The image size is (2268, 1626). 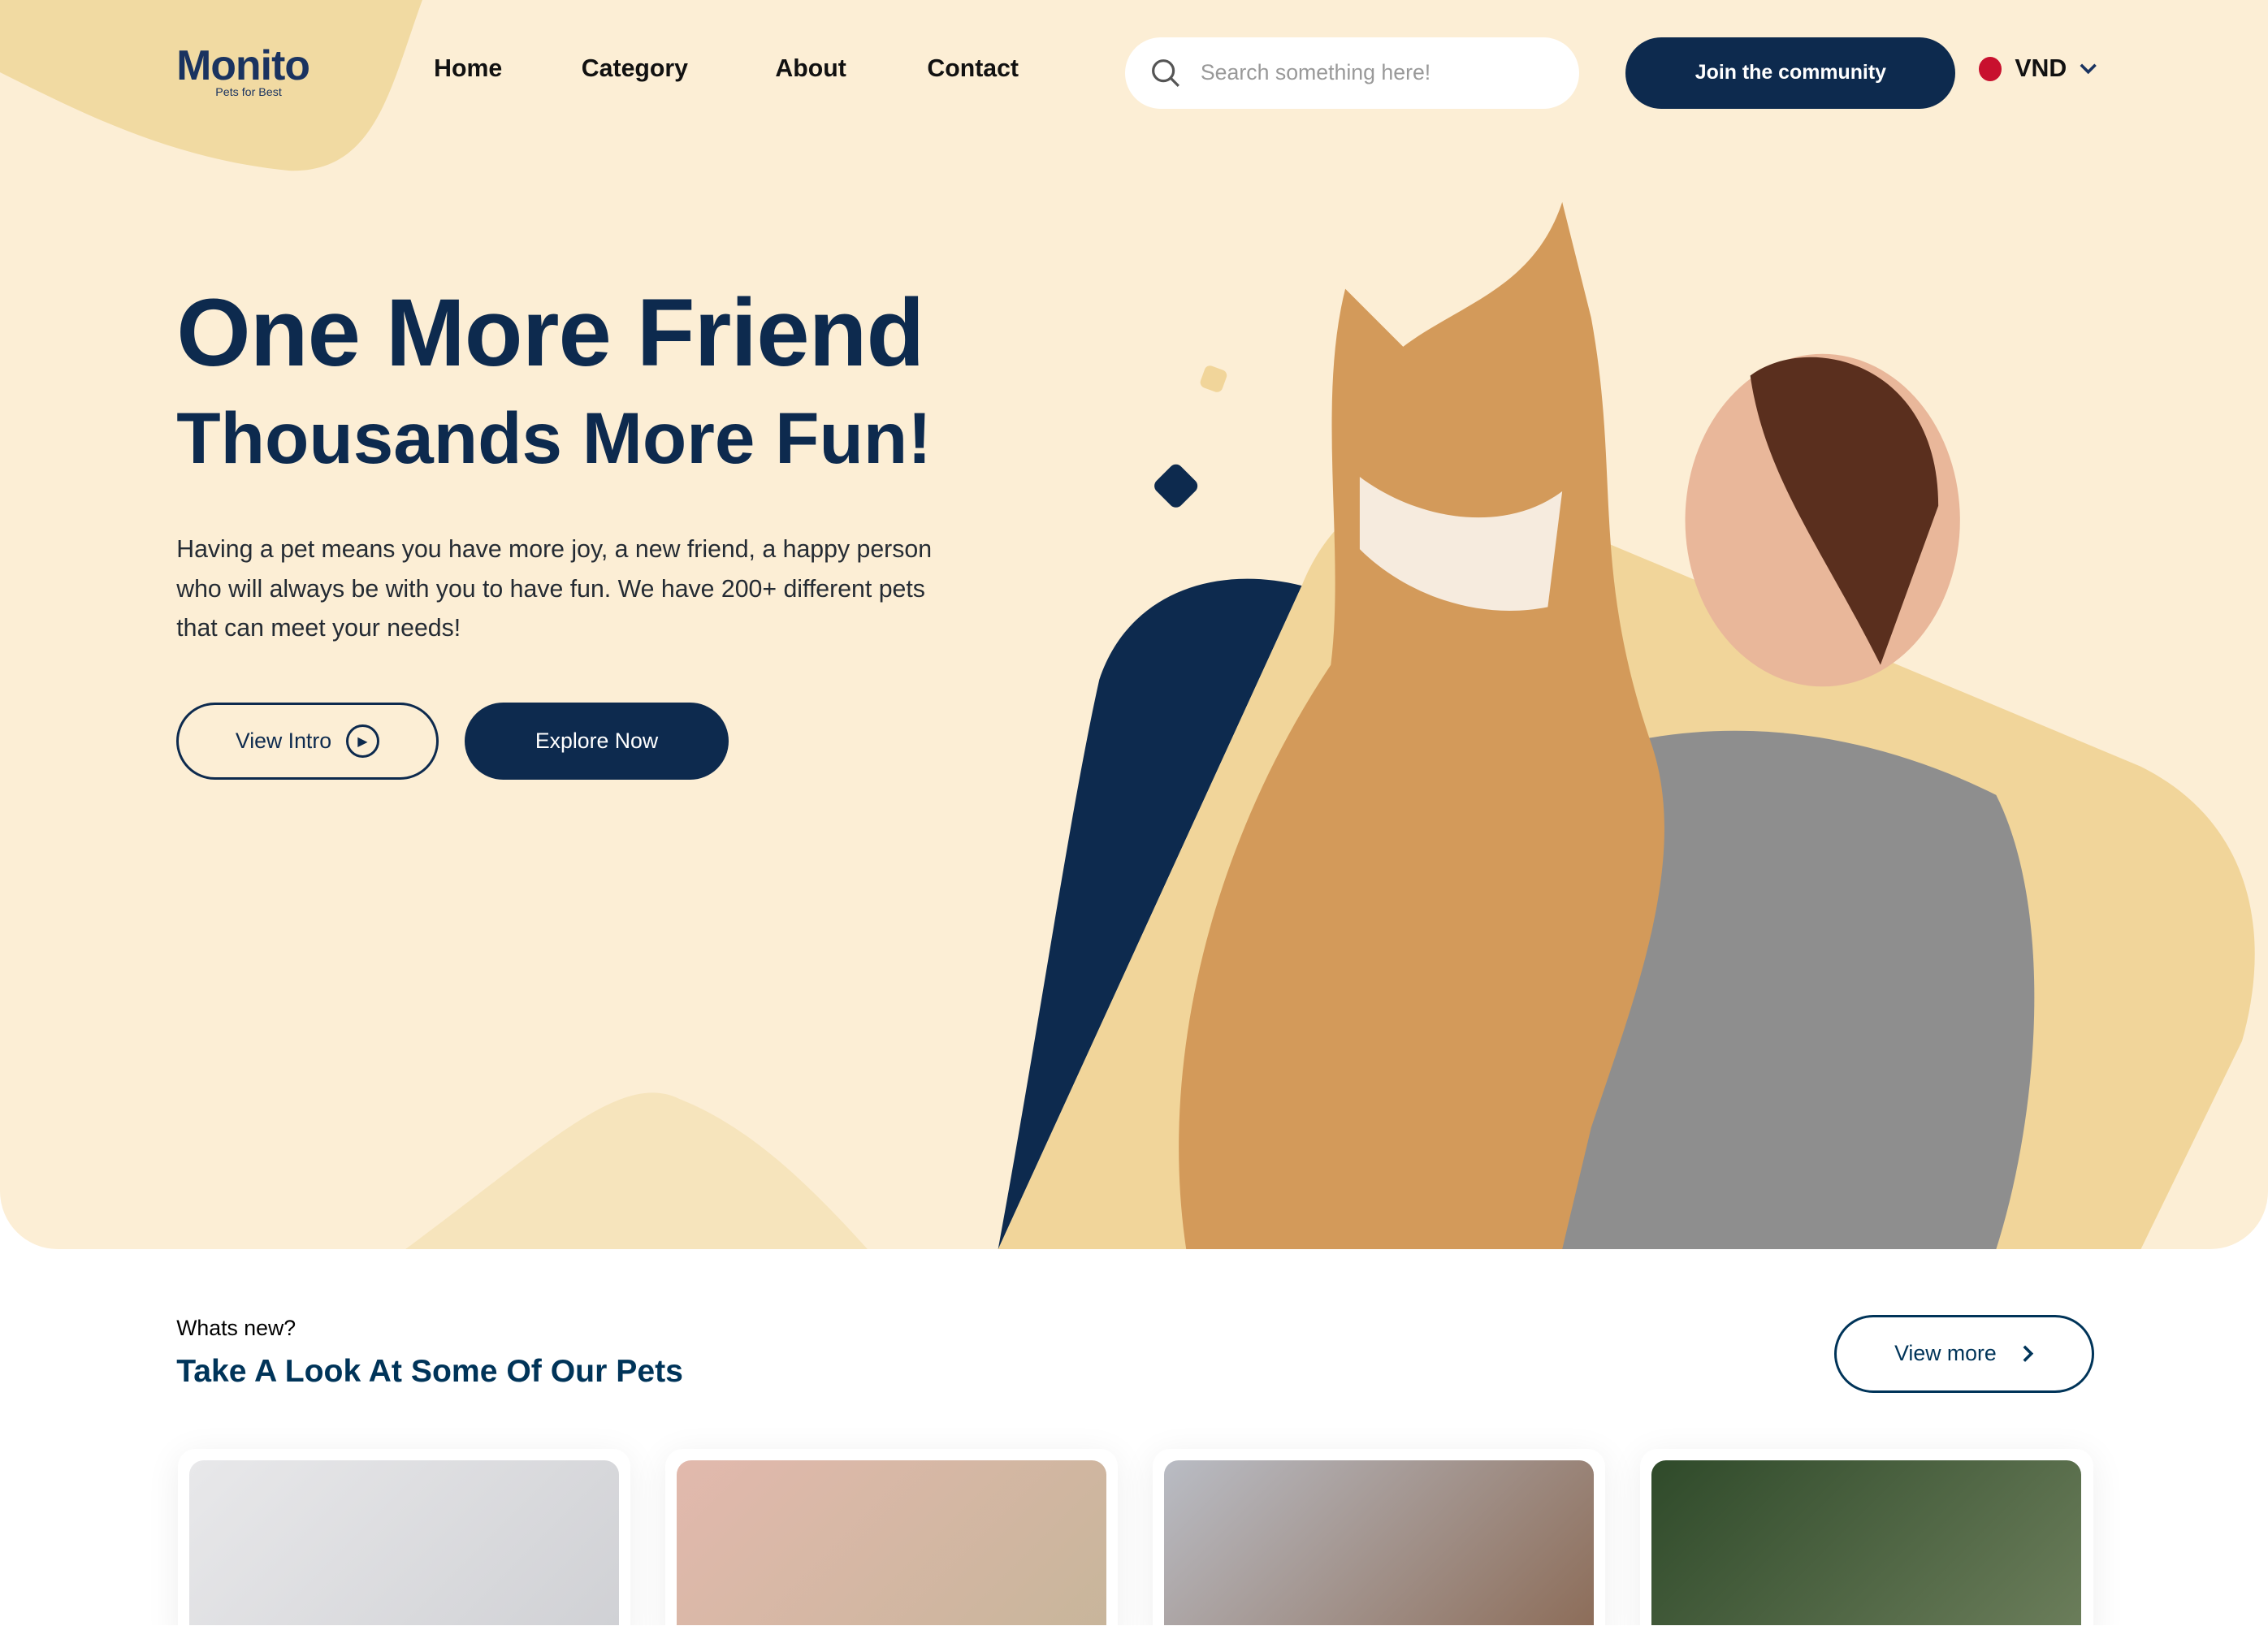 What do you see at coordinates (550, 332) in the screenshot?
I see `hero-title: One More Friend` at bounding box center [550, 332].